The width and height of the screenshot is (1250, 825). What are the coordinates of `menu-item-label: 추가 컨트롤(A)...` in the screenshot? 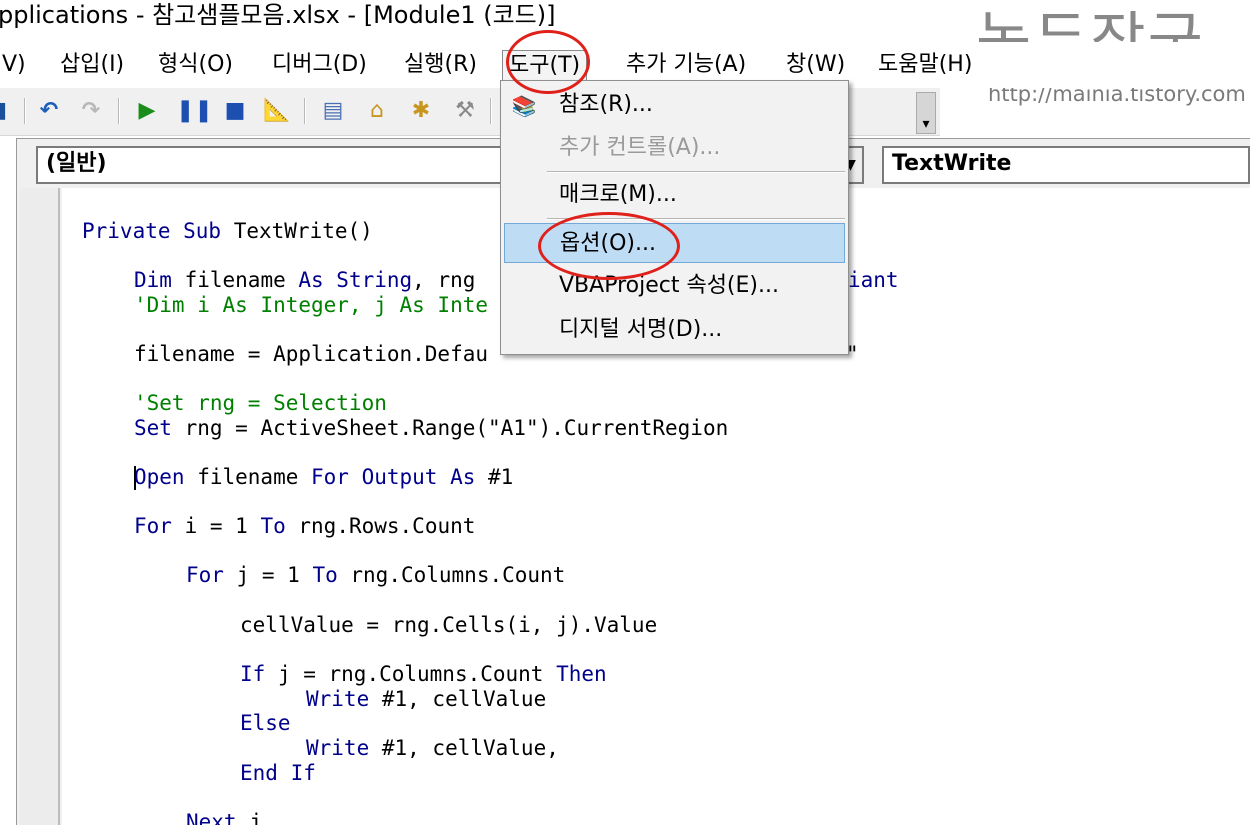 It's located at (640, 147).